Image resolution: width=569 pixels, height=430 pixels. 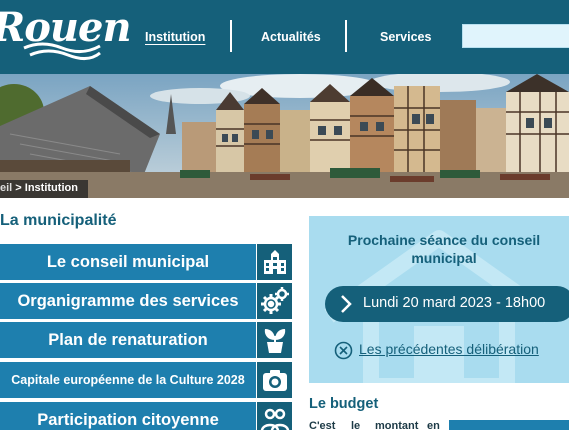 I want to click on menu-item-participation: Participation citoyenne, so click(x=146, y=416).